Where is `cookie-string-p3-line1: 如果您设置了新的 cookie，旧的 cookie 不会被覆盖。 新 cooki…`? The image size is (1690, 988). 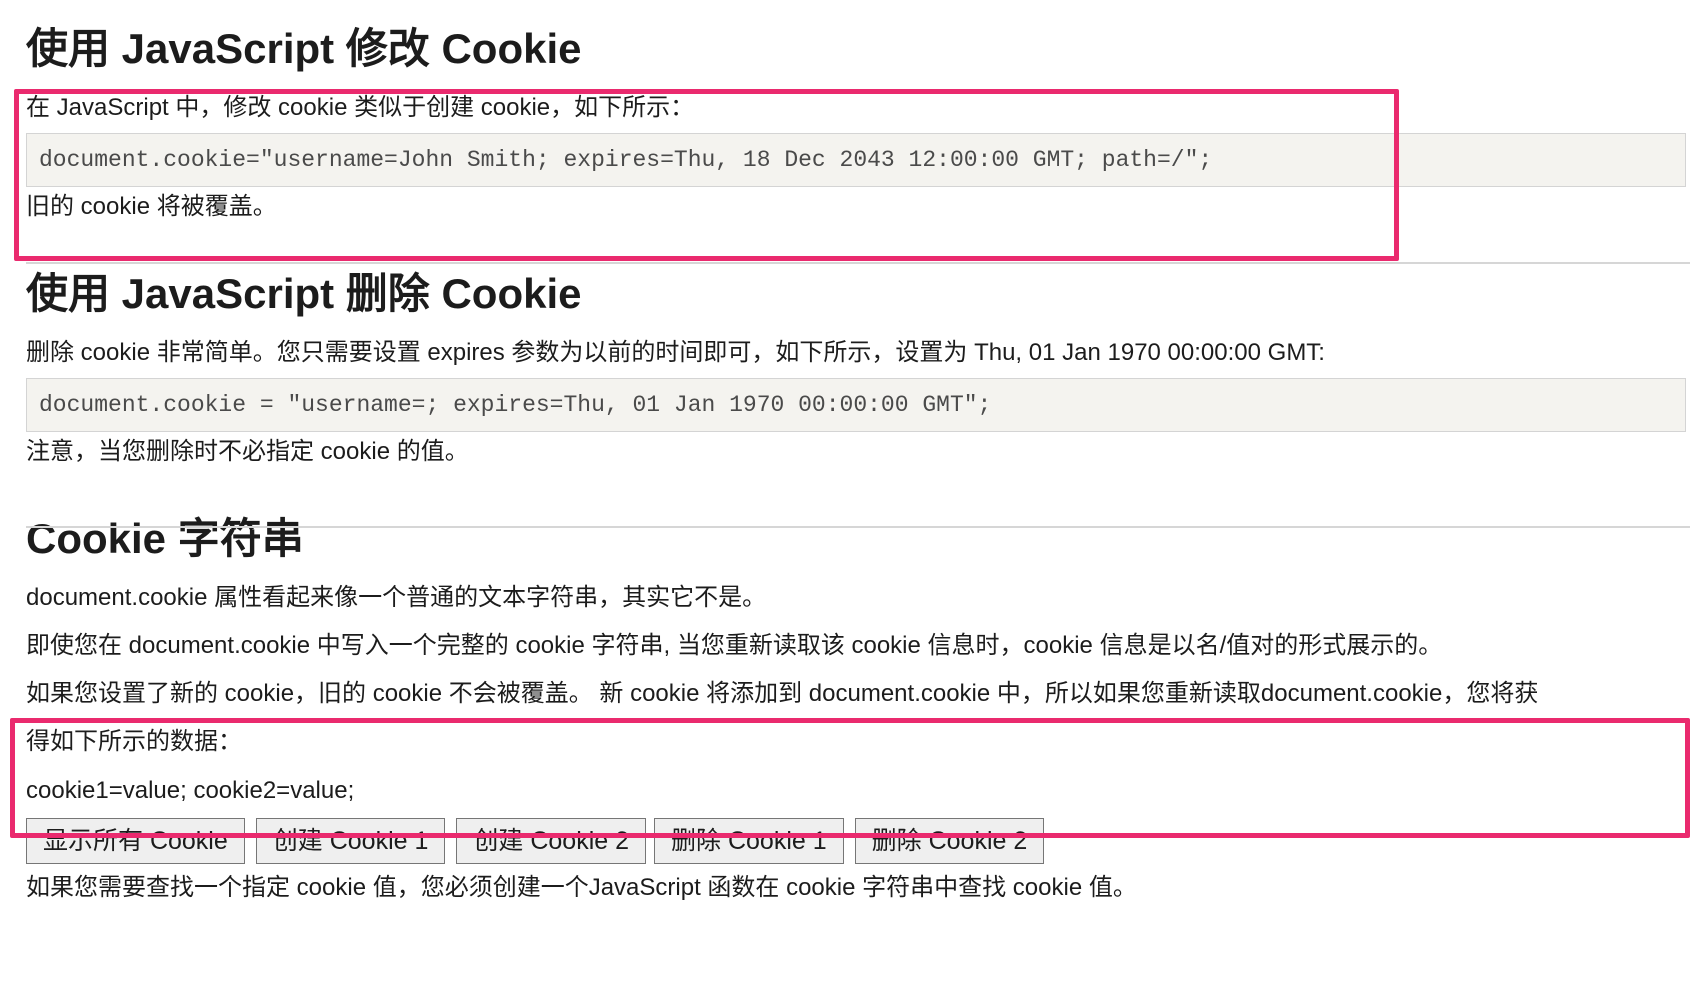 cookie-string-p3-line1: 如果您设置了新的 cookie，旧的 cookie 不会被覆盖。 新 cooki… is located at coordinates (782, 693).